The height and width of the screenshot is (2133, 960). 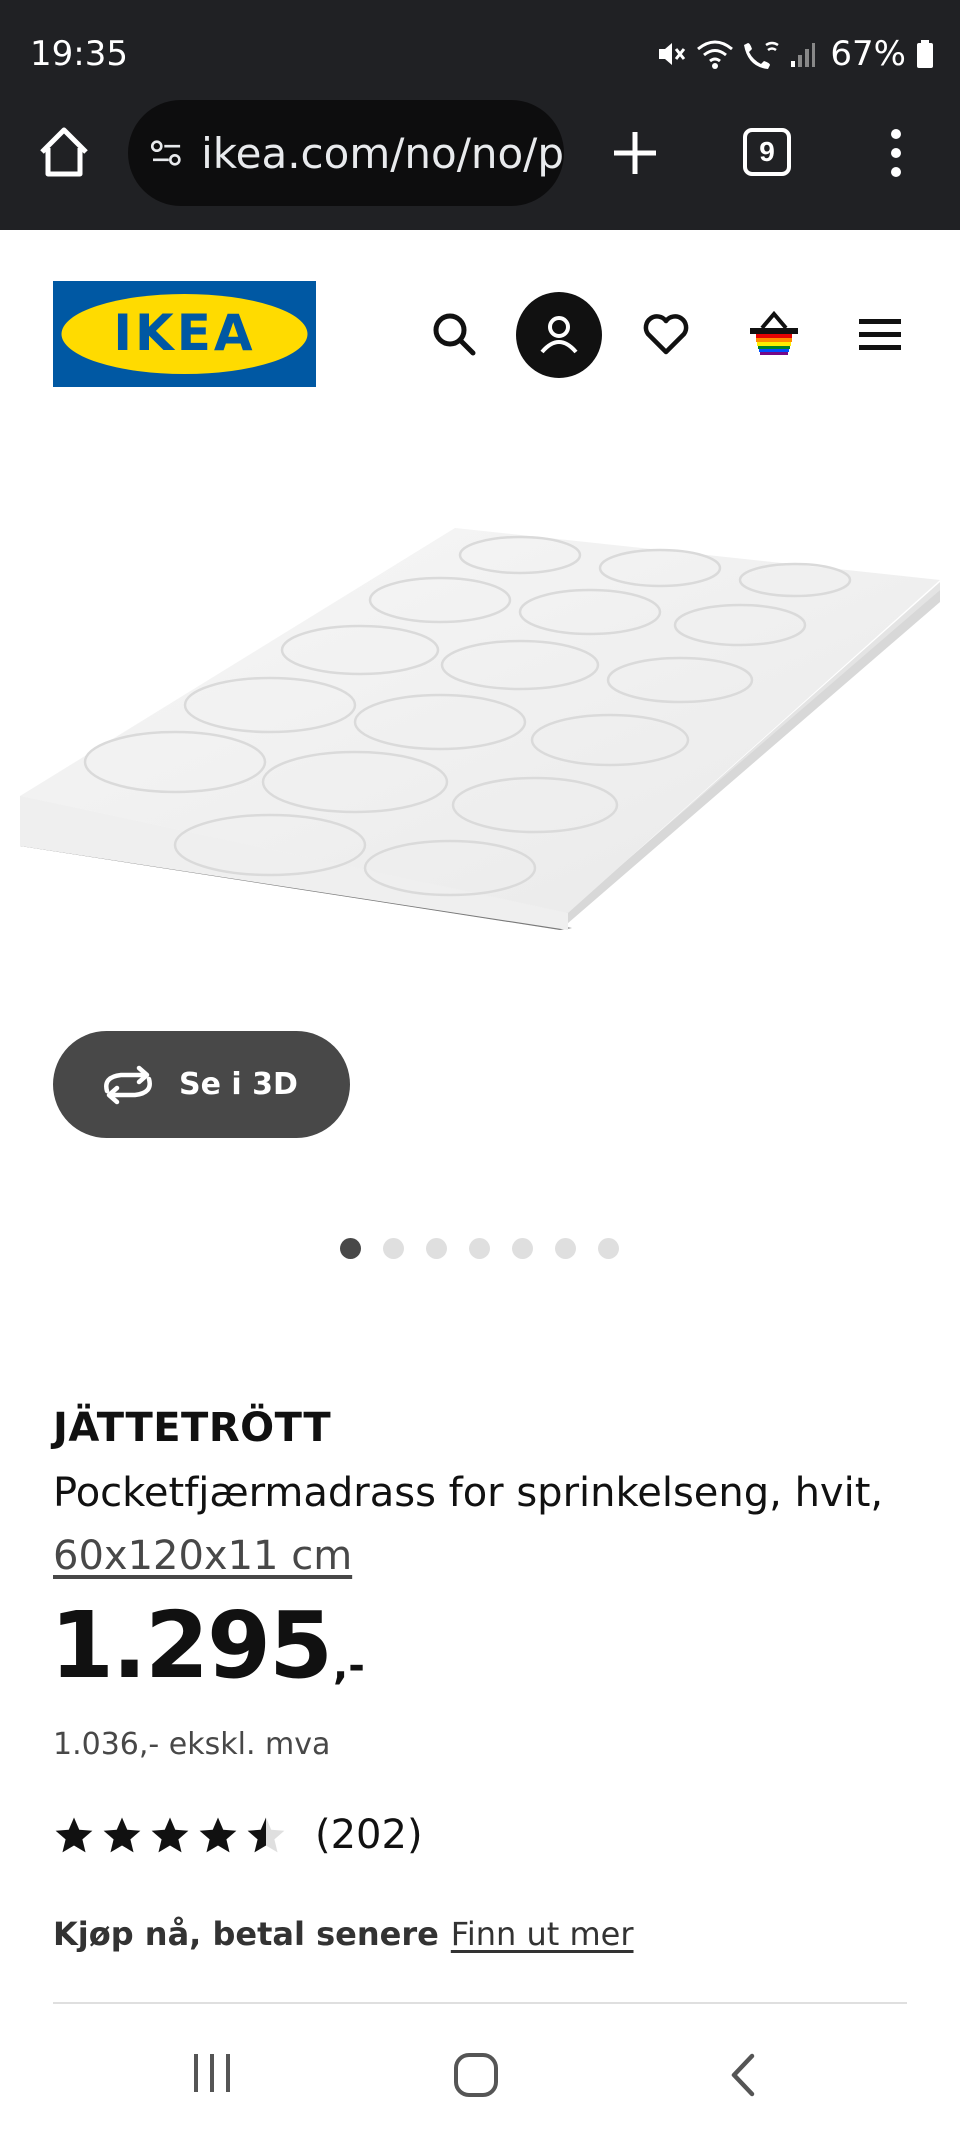 What do you see at coordinates (238, 1084) in the screenshot?
I see `view-in-3d-label: Se i 3D` at bounding box center [238, 1084].